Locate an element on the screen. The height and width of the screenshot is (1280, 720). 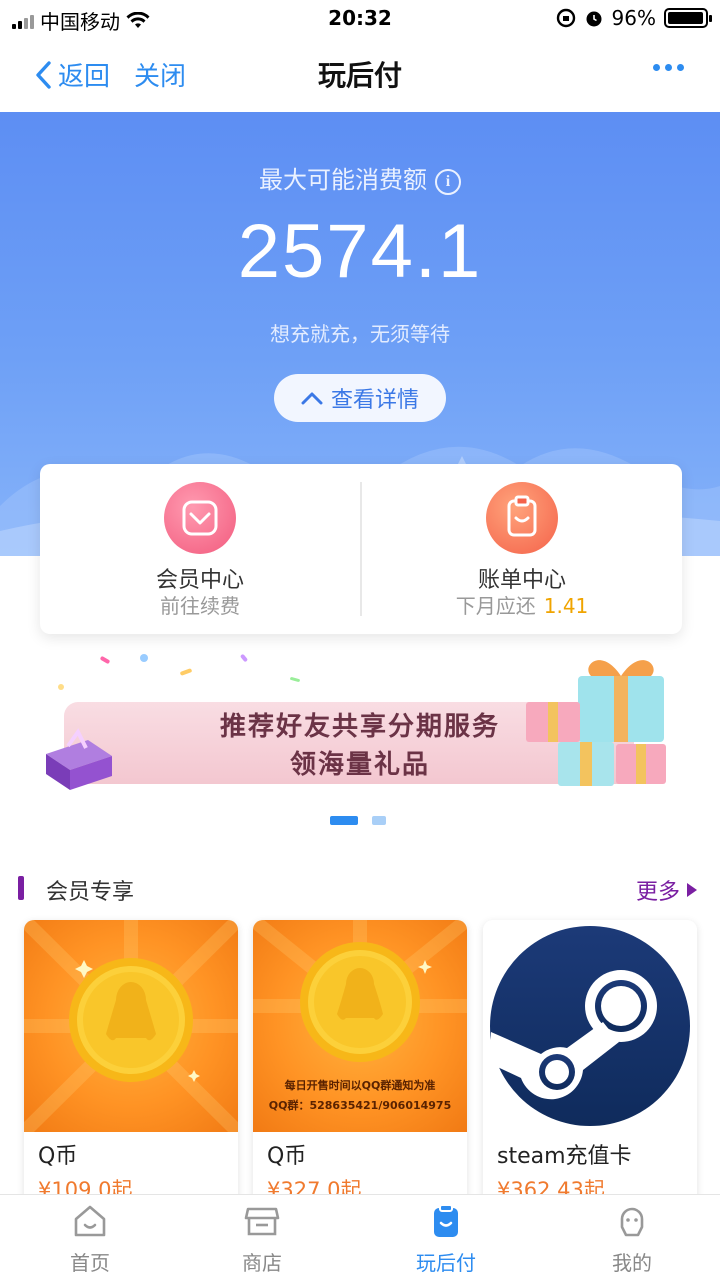
diamond-icon is located at coordinates (200, 518).